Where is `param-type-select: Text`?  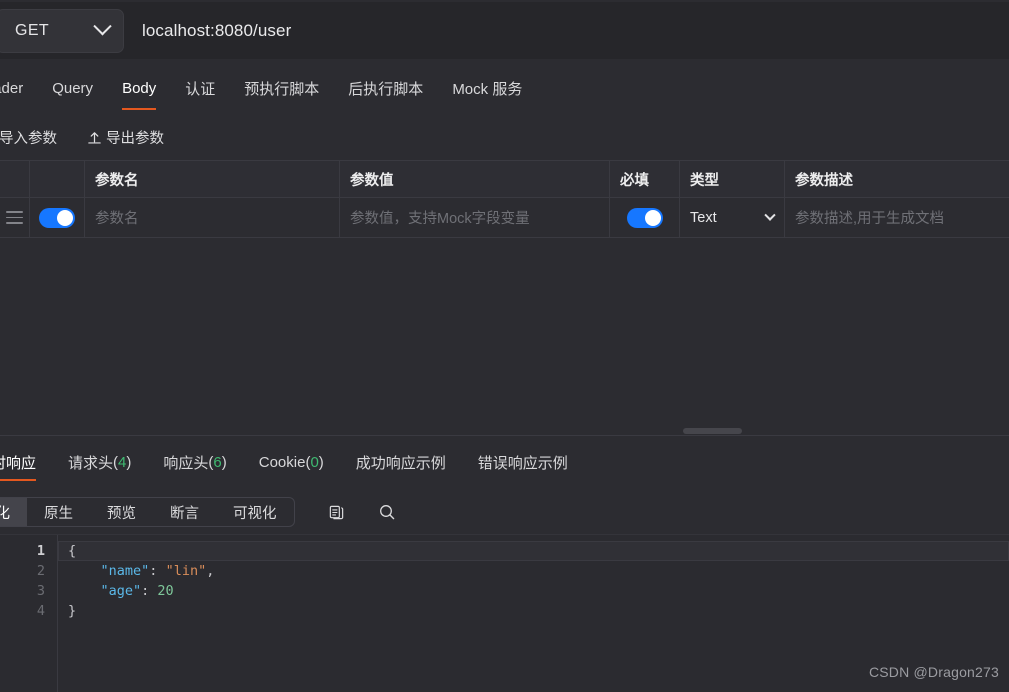 param-type-select: Text is located at coordinates (733, 217).